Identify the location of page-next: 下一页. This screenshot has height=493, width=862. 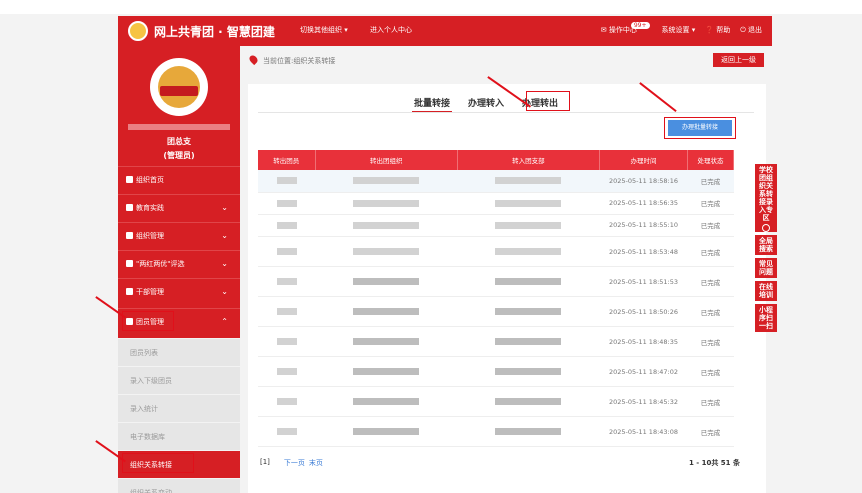
(294, 463).